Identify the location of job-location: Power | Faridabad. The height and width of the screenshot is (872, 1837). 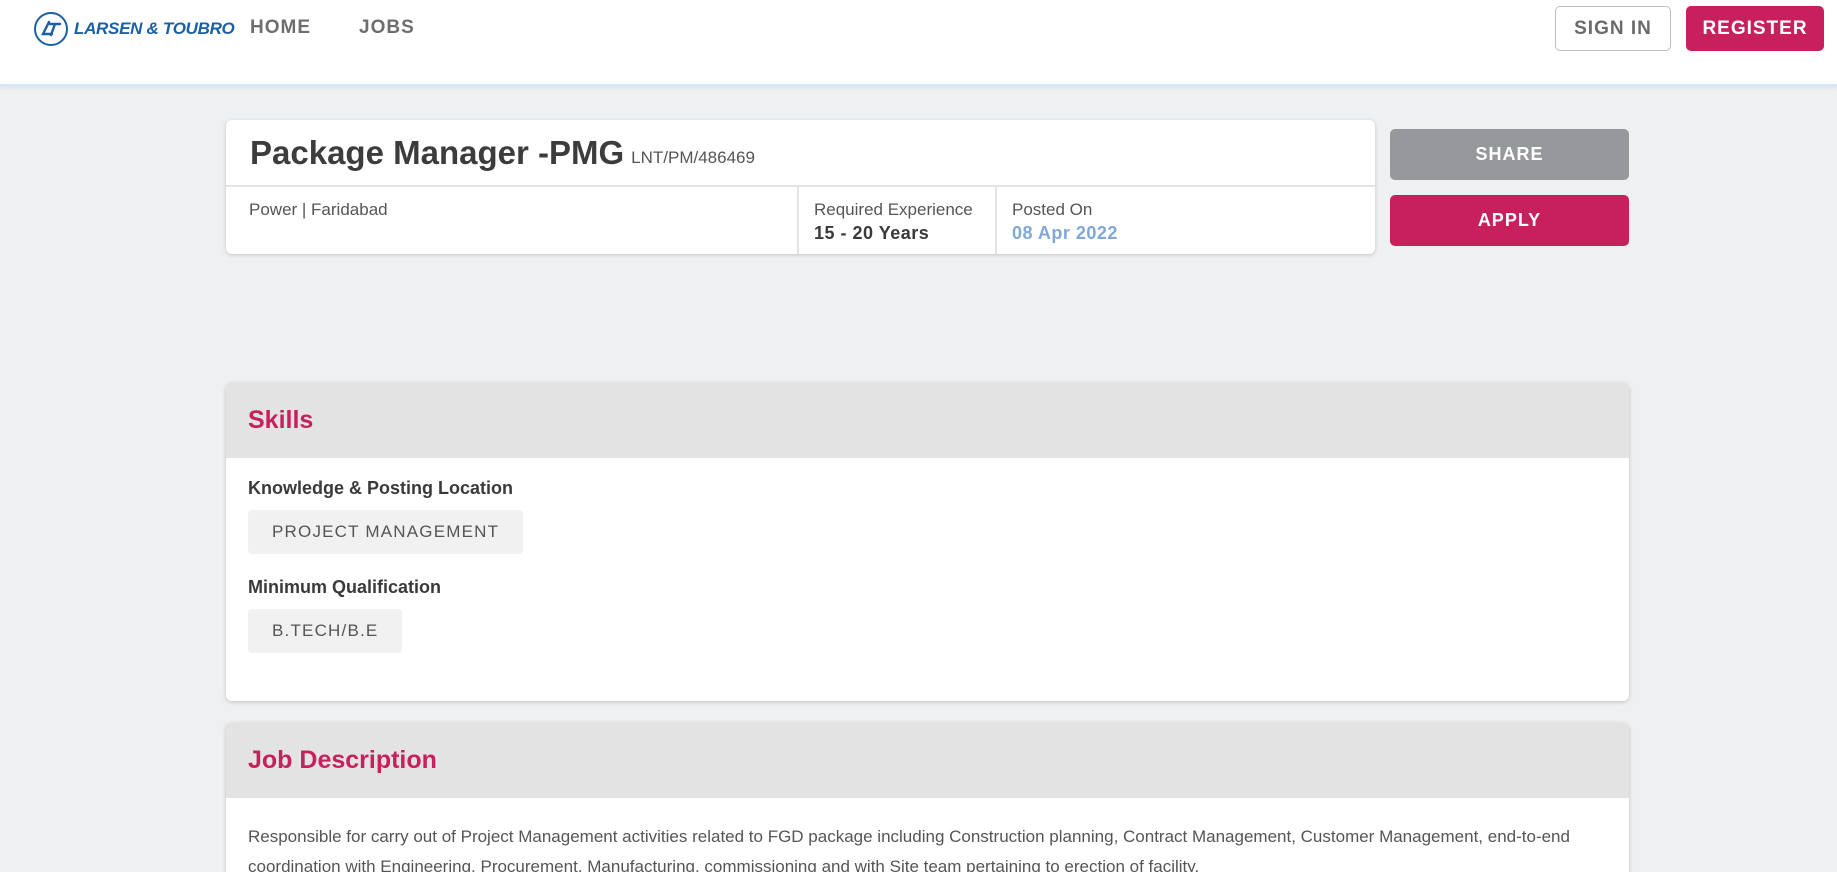
(318, 209).